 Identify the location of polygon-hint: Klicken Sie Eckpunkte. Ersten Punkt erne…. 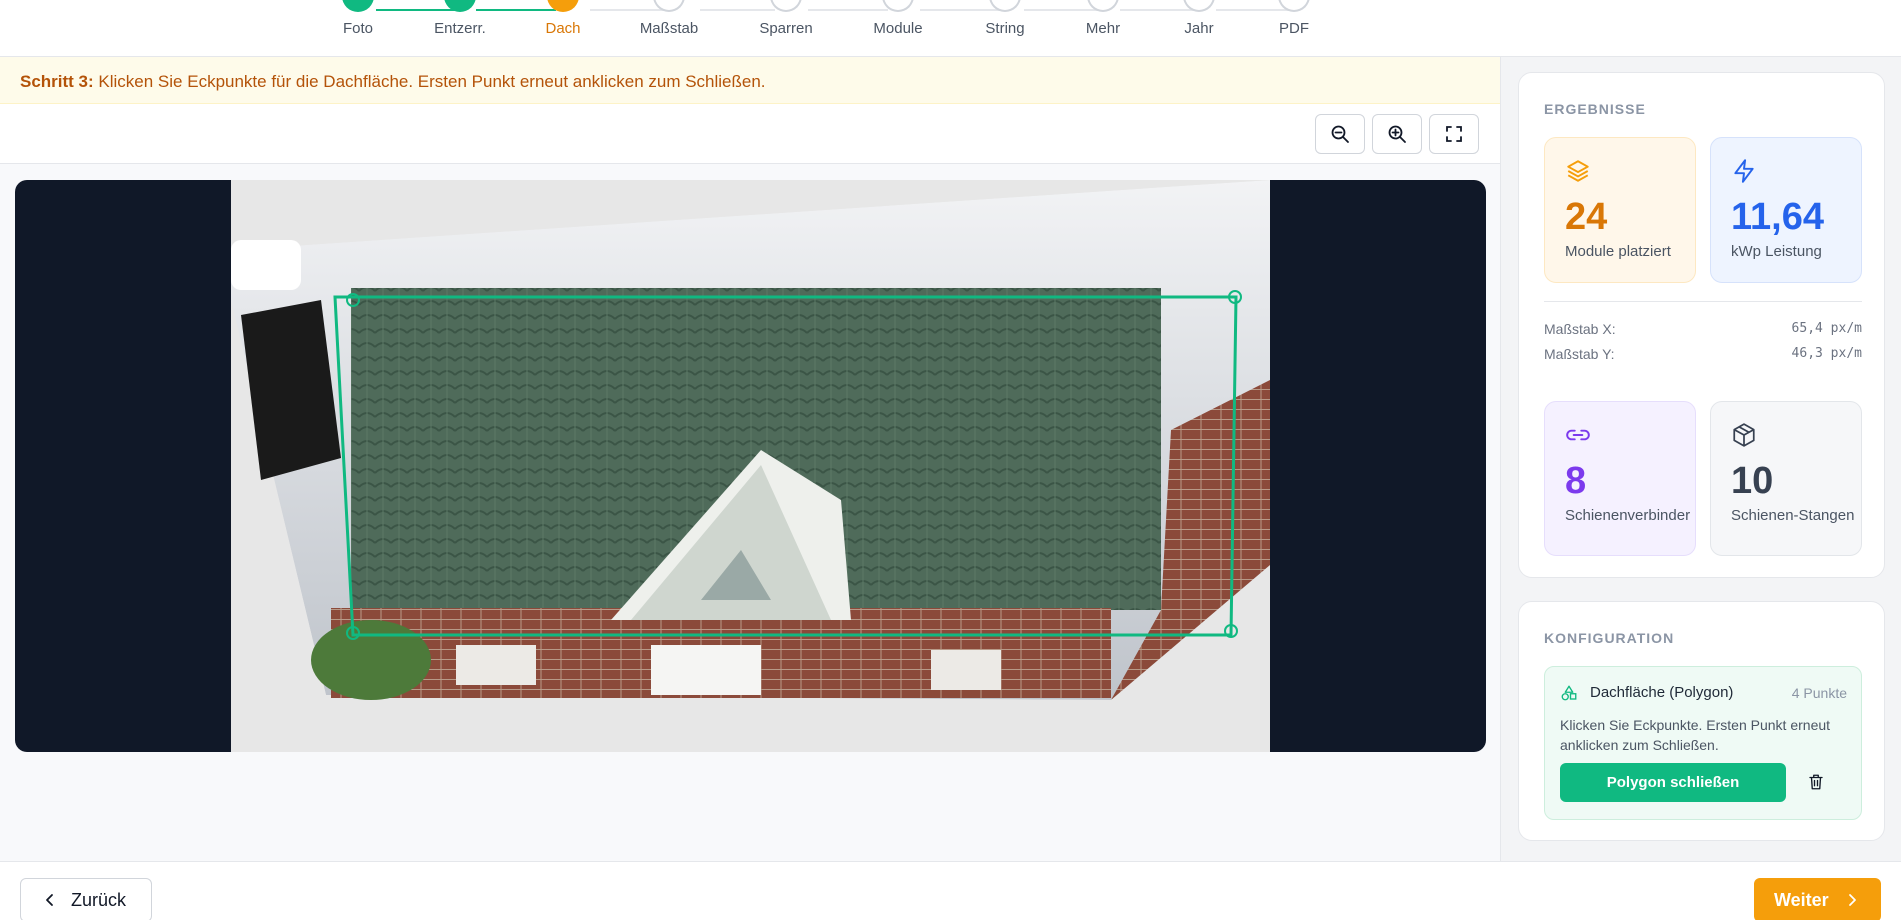
(1695, 735).